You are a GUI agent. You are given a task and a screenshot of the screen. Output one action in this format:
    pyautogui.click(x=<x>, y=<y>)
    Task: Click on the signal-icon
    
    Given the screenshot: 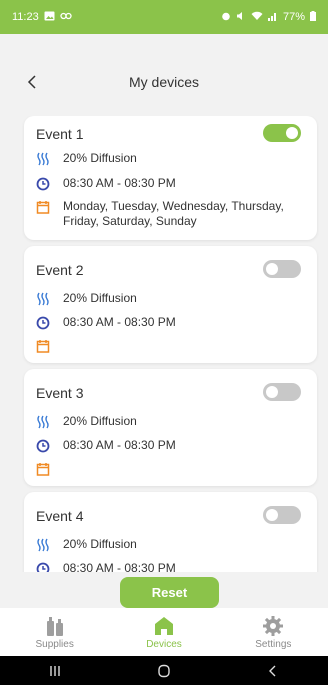 What is the action you would take?
    pyautogui.click(x=272, y=17)
    